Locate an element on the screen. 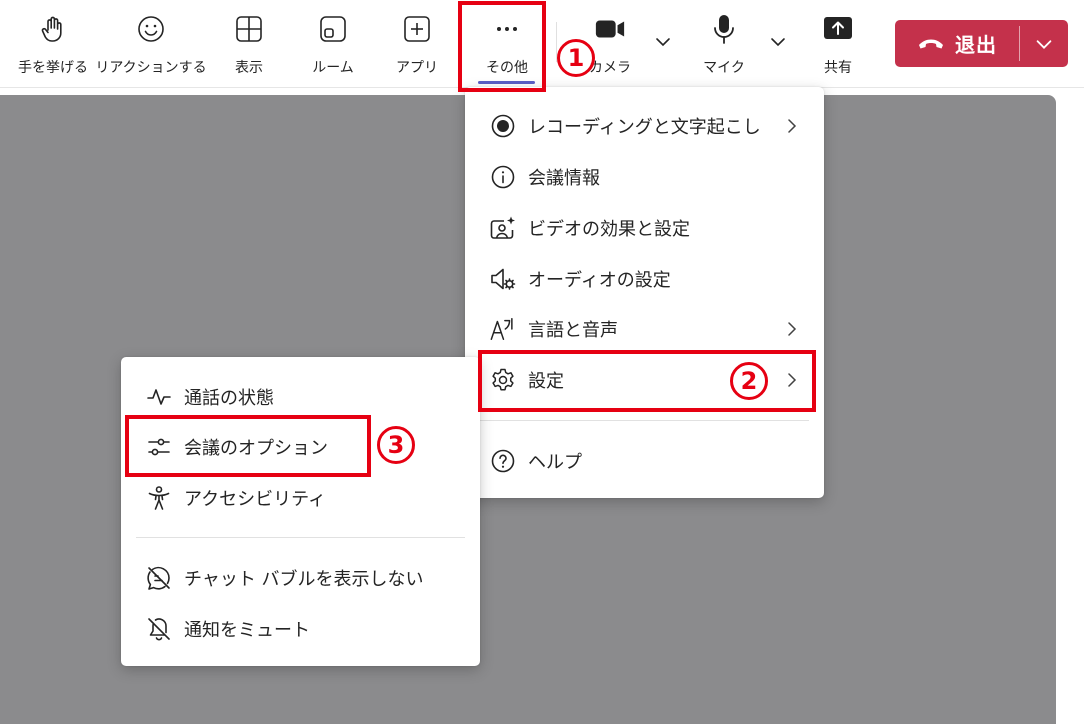 The width and height of the screenshot is (1084, 724). rooms-button: ルーム is located at coordinates (333, 44).